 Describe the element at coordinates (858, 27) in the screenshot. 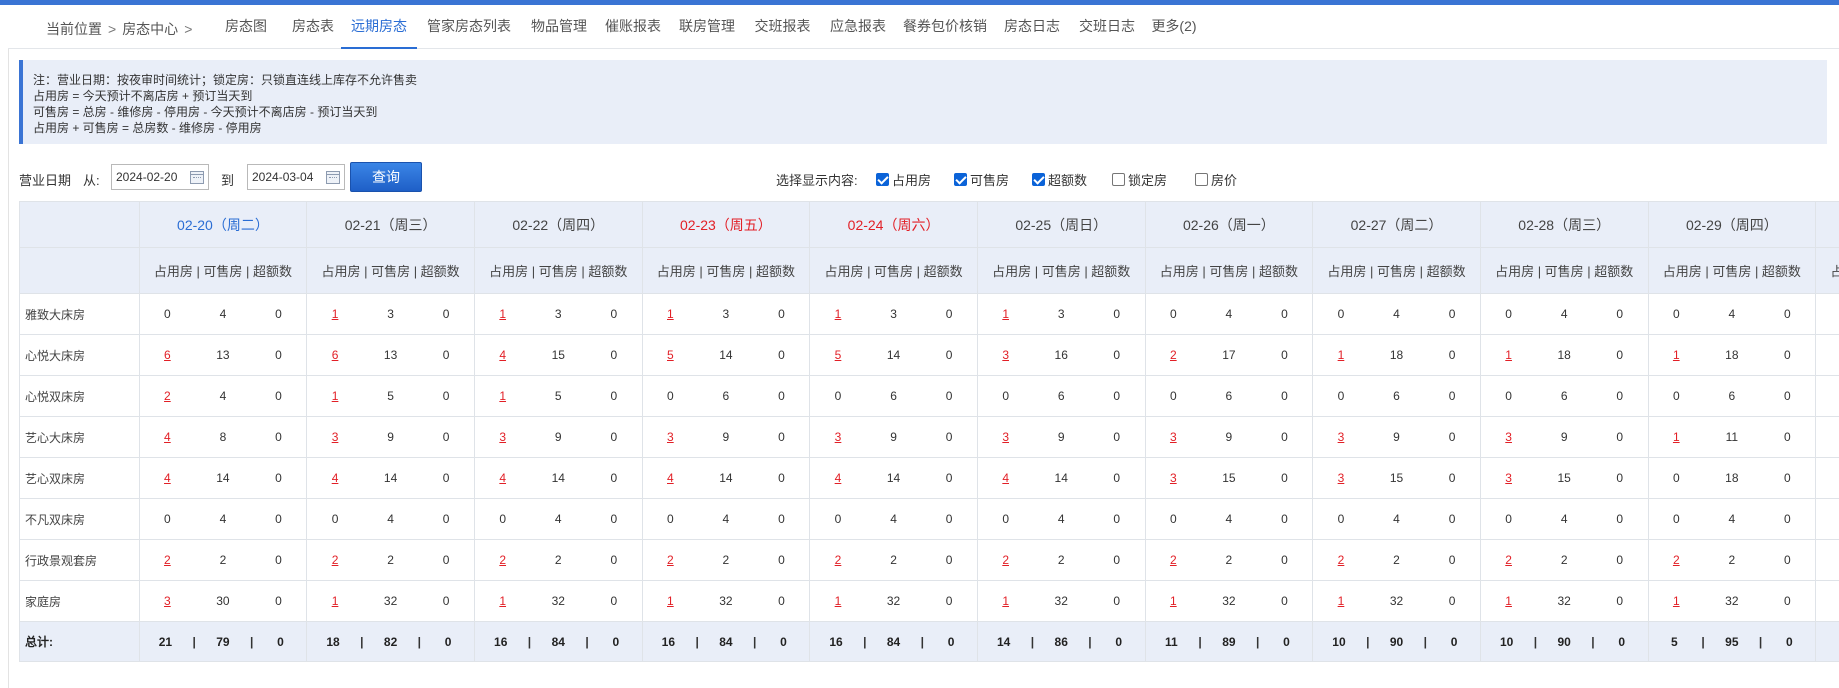

I see `tab-8: 应急报表` at that location.